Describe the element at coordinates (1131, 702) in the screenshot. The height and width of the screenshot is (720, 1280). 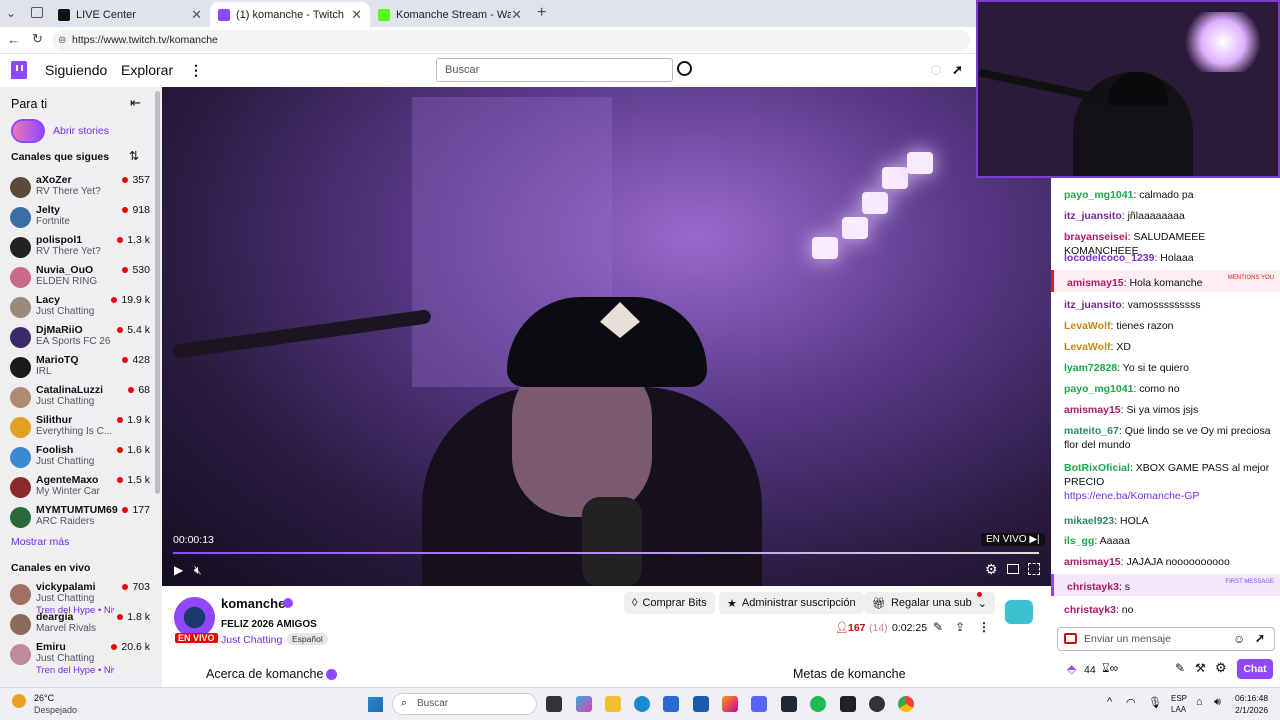
I see `wifi-icon: ◠` at that location.